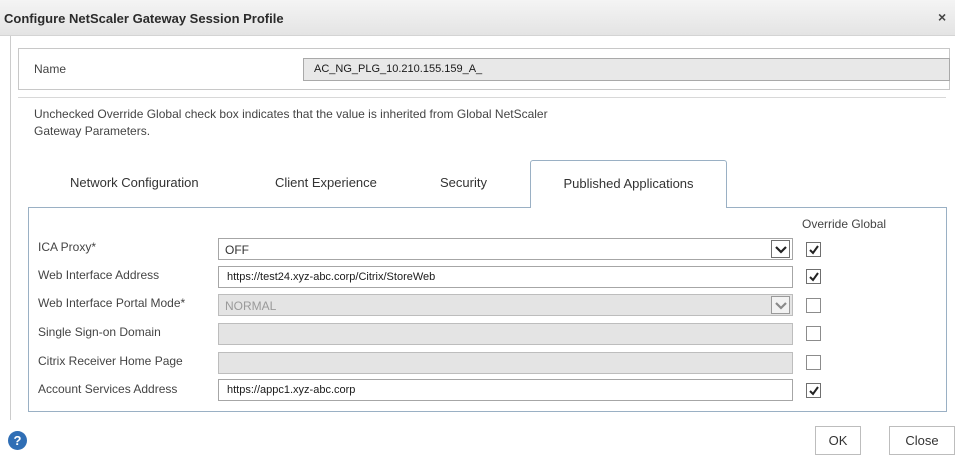 This screenshot has width=955, height=455. Describe the element at coordinates (67, 247) in the screenshot. I see `ica-proxy-label: ICA Proxy*` at that location.